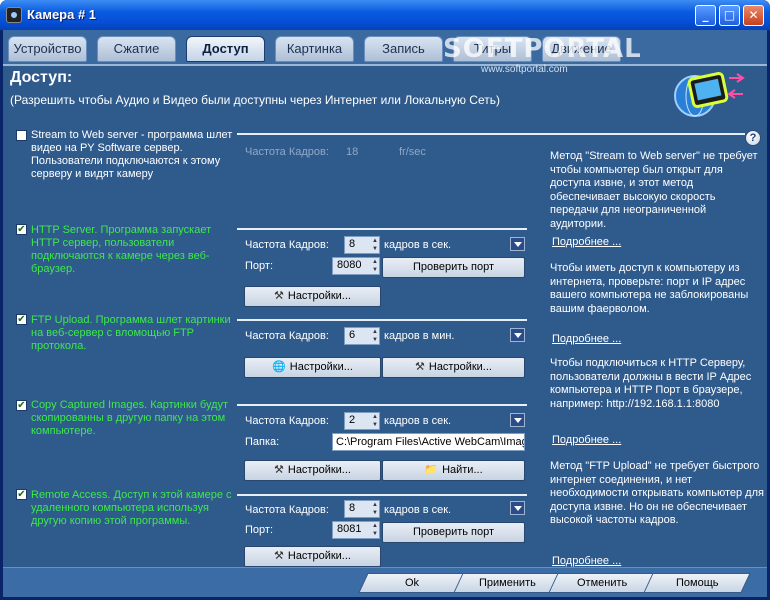 This screenshot has height=600, width=770. What do you see at coordinates (21, 319) in the screenshot?
I see `ftp-checkbox: ✔` at bounding box center [21, 319].